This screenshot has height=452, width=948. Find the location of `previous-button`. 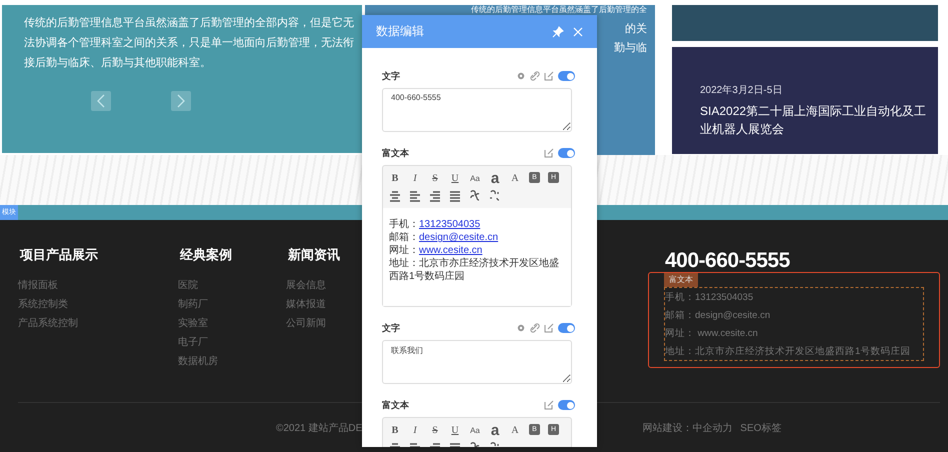

previous-button is located at coordinates (101, 101).